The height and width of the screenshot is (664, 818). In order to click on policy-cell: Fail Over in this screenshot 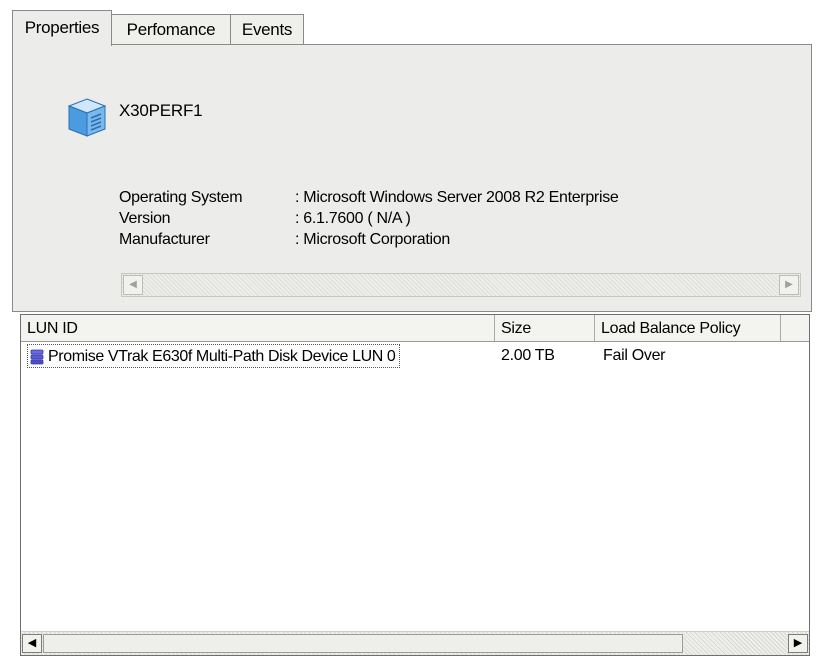, I will do `click(634, 355)`.